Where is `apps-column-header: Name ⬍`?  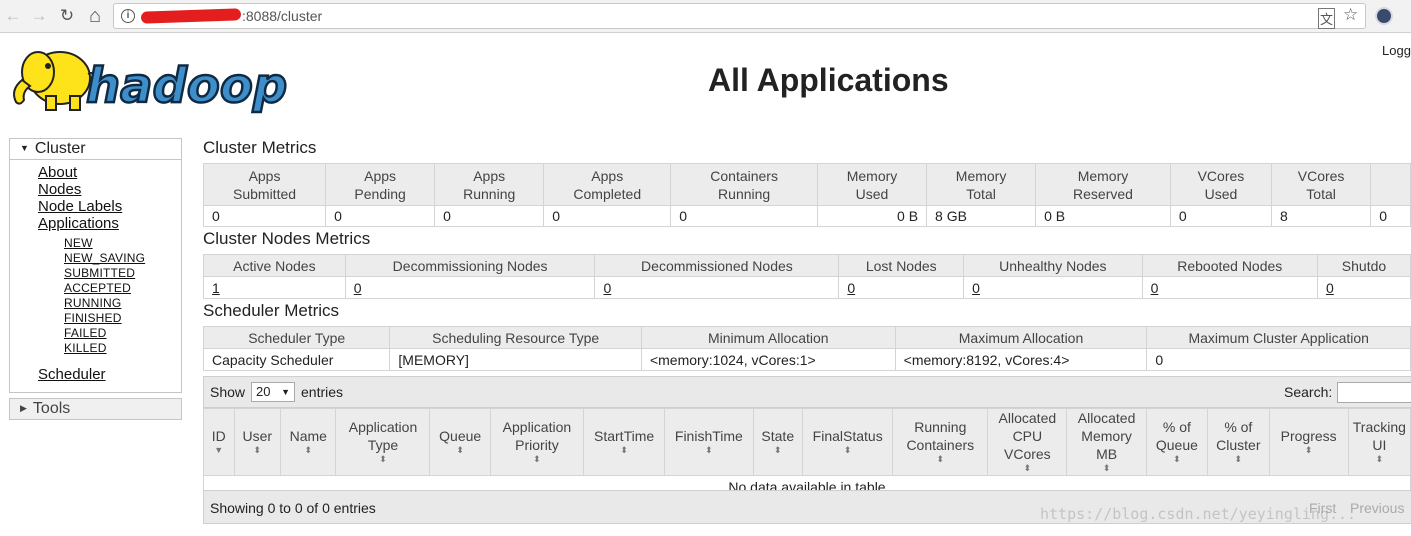
apps-column-header: Name ⬍ is located at coordinates (308, 442).